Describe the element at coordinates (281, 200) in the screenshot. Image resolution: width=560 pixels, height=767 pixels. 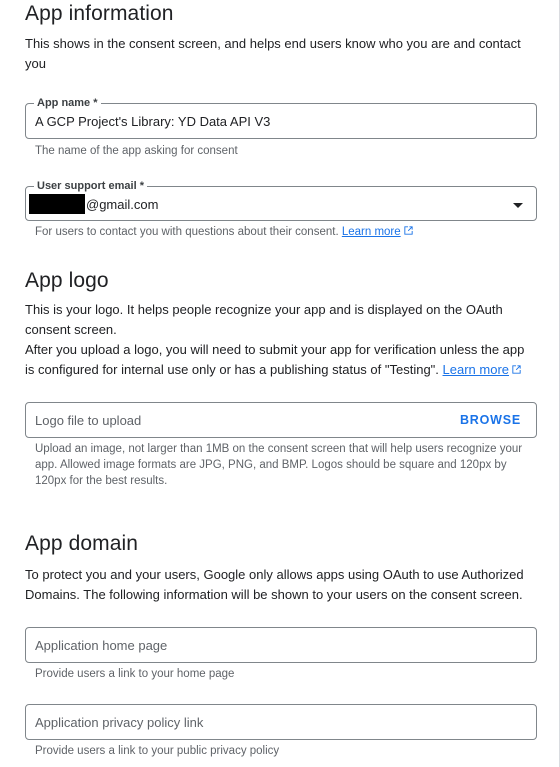
I see `user-support-email-select: User support email * @gmail.com` at that location.